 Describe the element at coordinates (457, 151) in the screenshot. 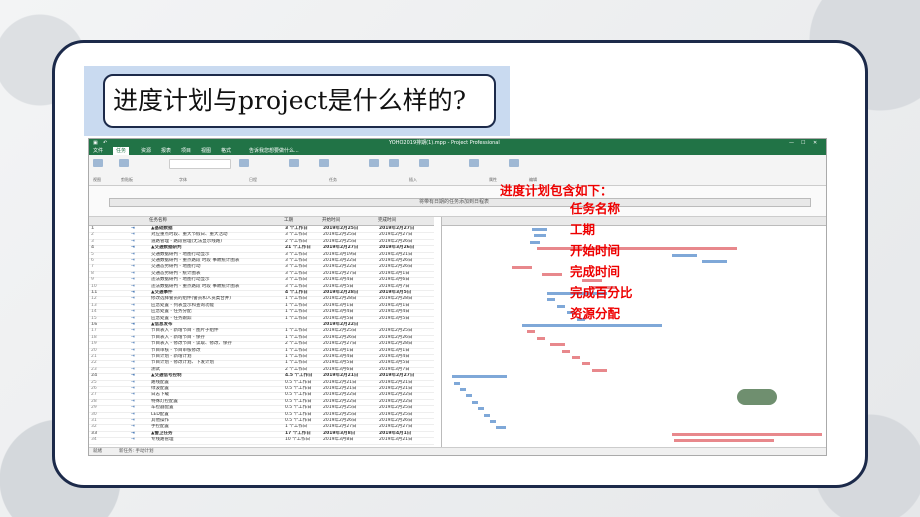

I see `ribbon-tabs` at that location.